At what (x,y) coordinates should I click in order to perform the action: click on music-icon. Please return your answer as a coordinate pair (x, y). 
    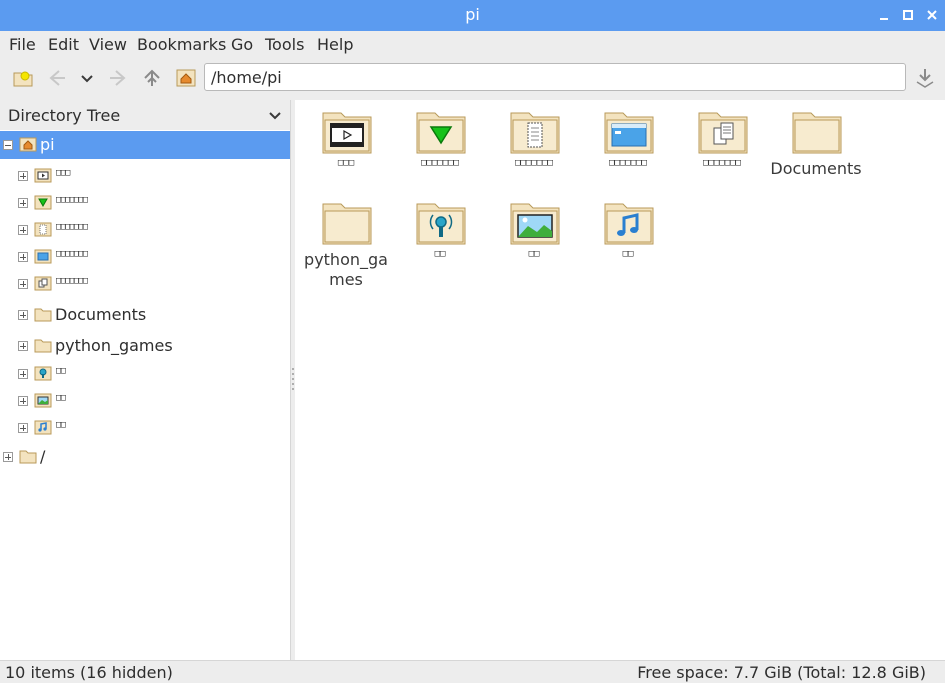
    Looking at the image, I should click on (43, 427).